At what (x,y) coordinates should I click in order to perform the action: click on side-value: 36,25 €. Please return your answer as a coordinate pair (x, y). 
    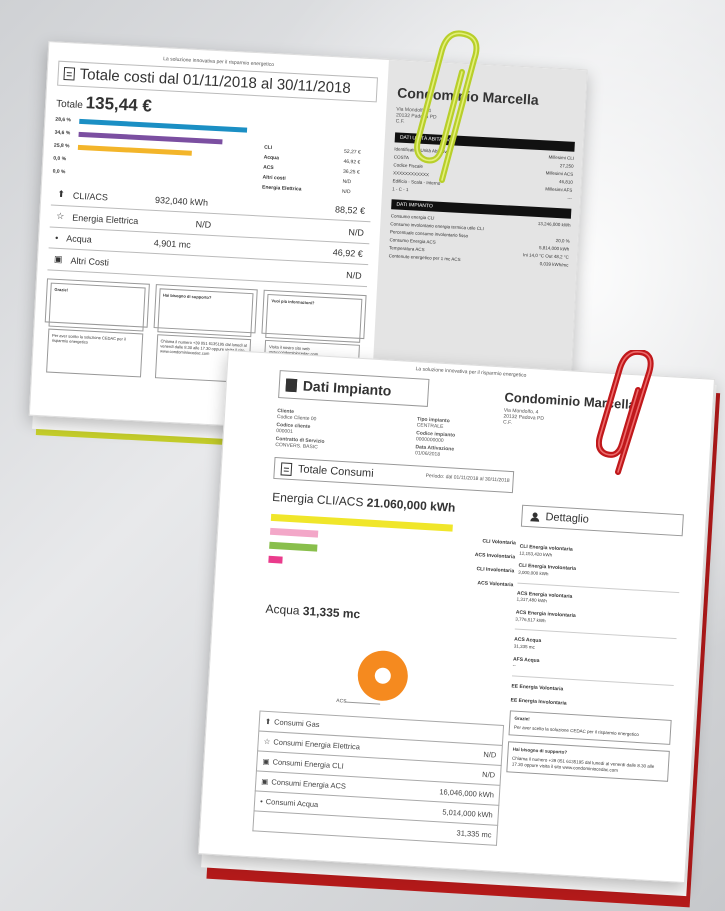
    Looking at the image, I should click on (351, 172).